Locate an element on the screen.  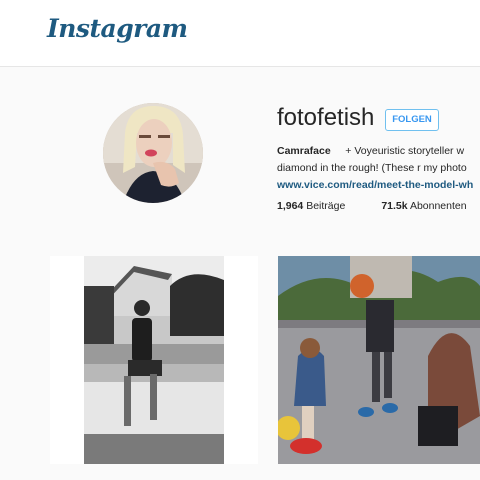
followers-stat: 71.5k Abonnenten is located at coordinates (423, 206).